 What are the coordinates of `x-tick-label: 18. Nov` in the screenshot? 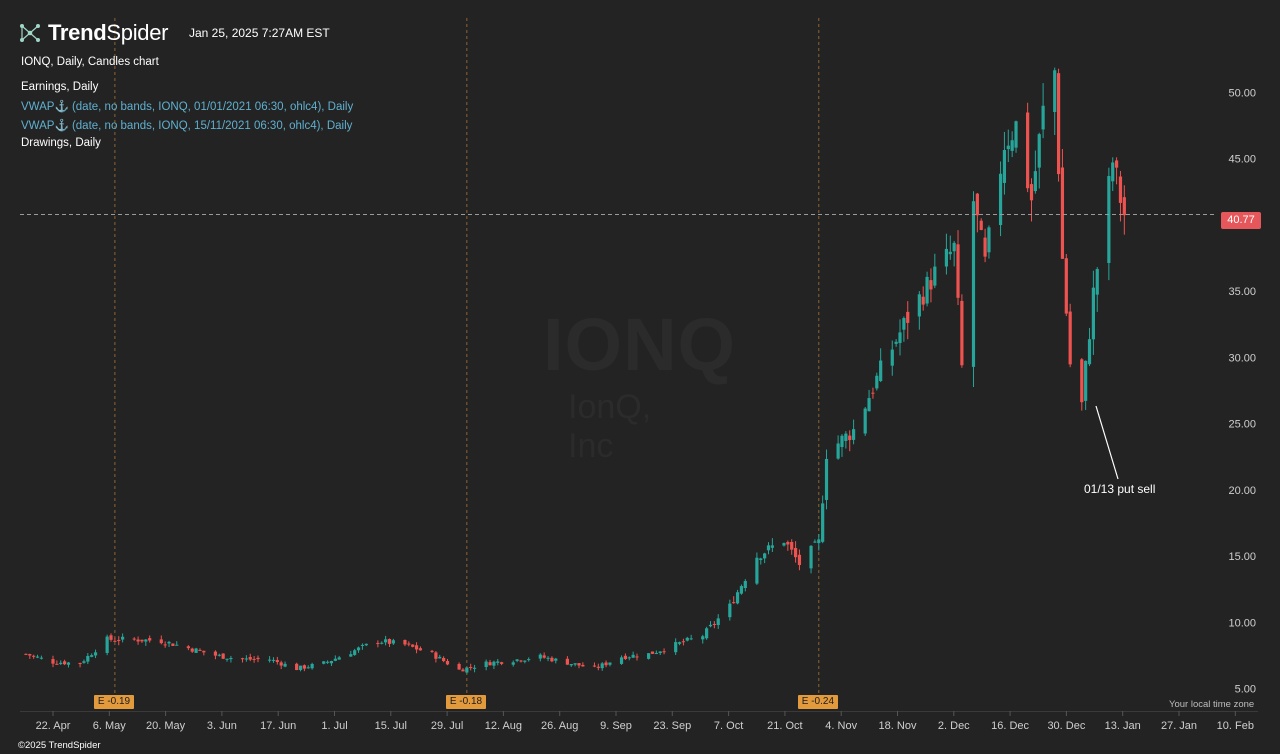 It's located at (898, 726).